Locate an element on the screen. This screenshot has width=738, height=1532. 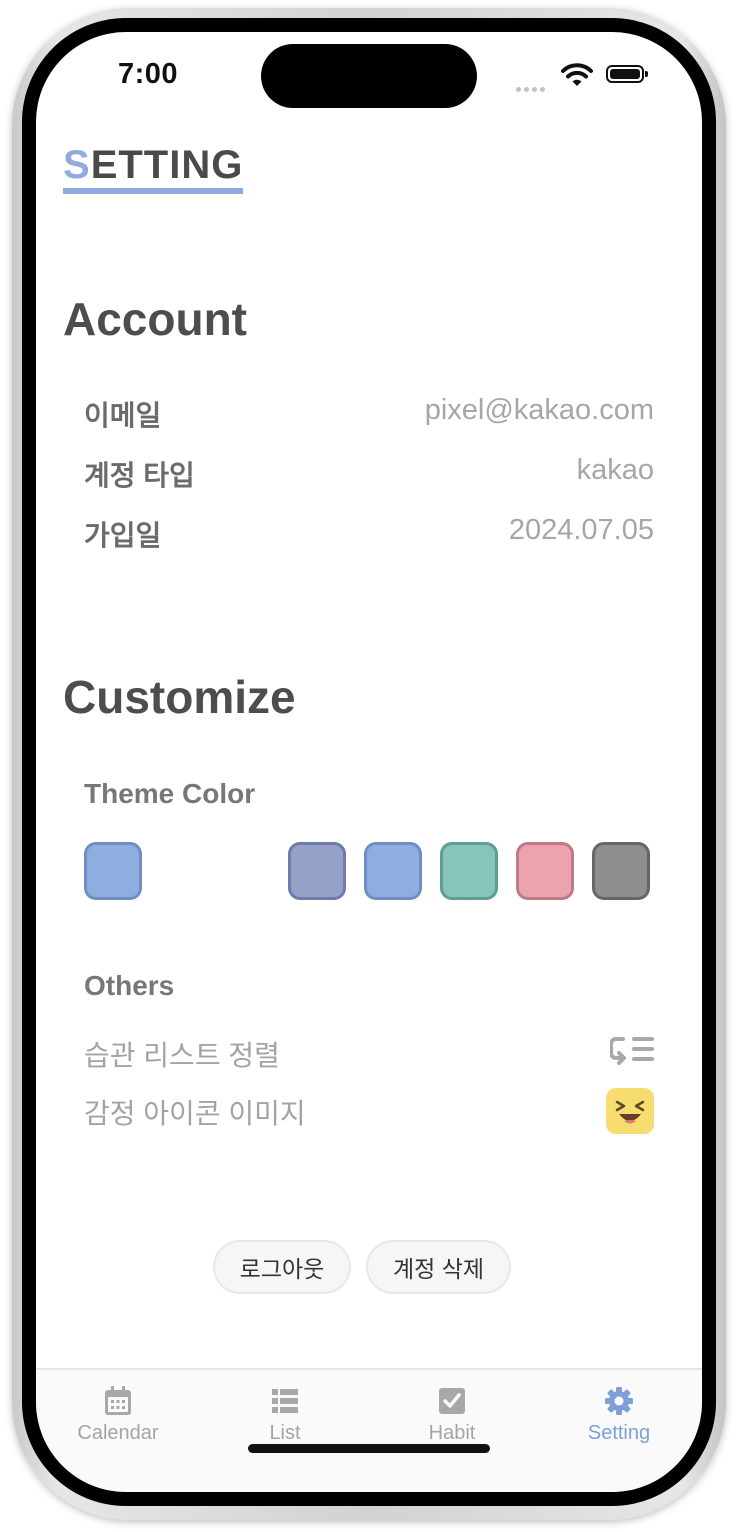
theme-swatch-blue is located at coordinates (393, 871).